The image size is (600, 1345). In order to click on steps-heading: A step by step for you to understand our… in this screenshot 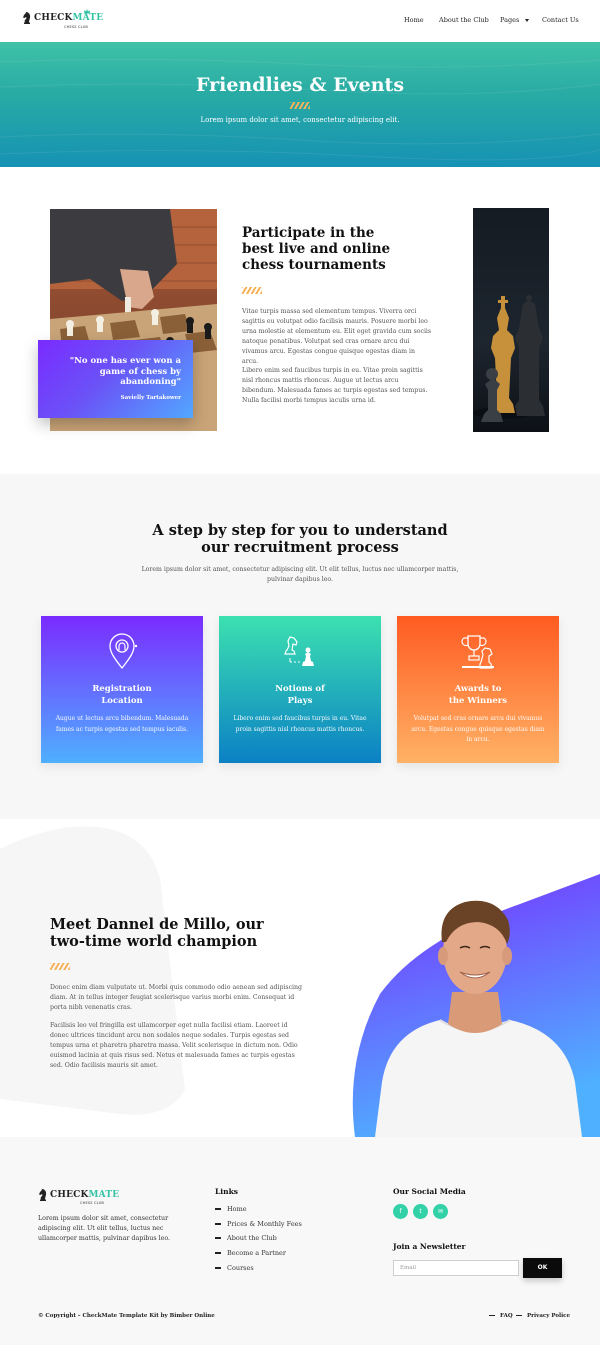, I will do `click(300, 539)`.